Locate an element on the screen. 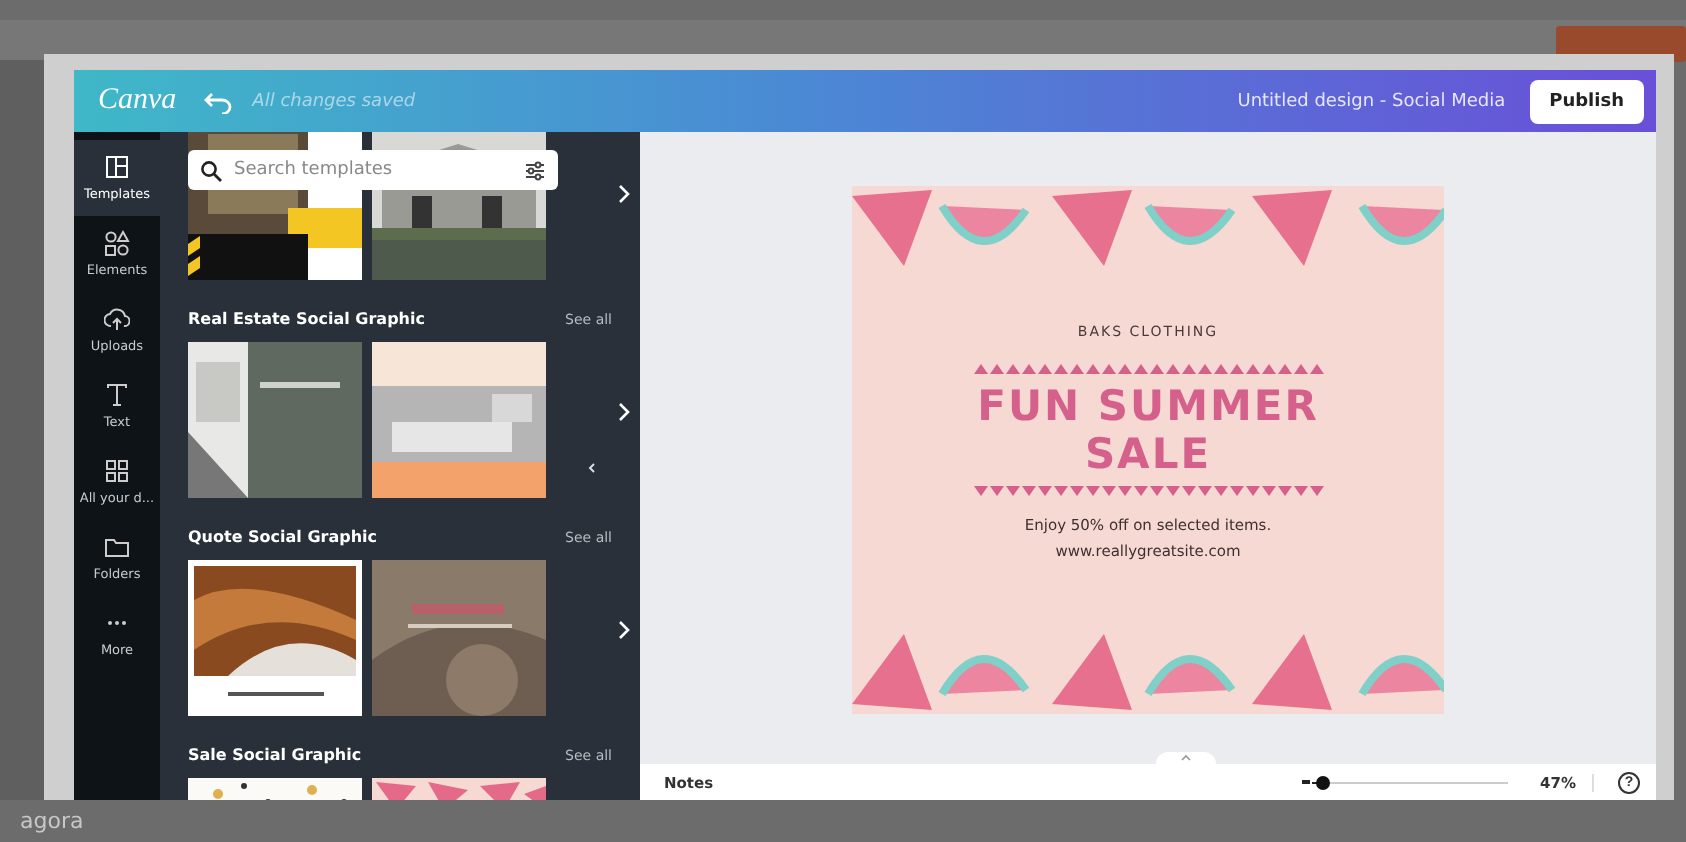 This screenshot has width=1686, height=842. search-field: Search templates is located at coordinates (373, 170).